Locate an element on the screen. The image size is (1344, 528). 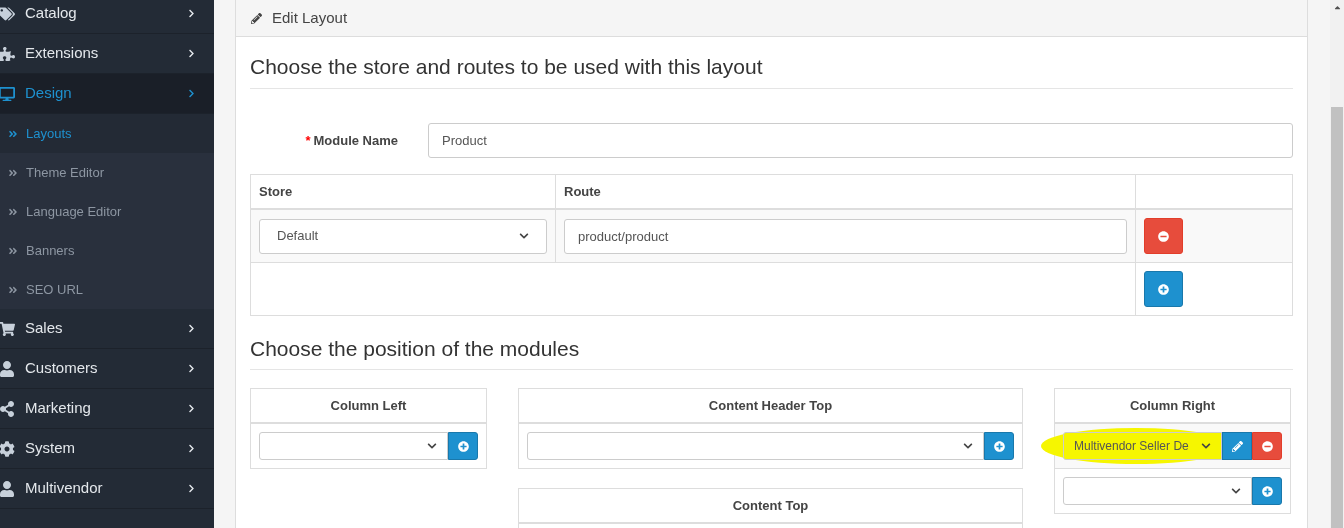
position-title: Column Left is located at coordinates (368, 405).